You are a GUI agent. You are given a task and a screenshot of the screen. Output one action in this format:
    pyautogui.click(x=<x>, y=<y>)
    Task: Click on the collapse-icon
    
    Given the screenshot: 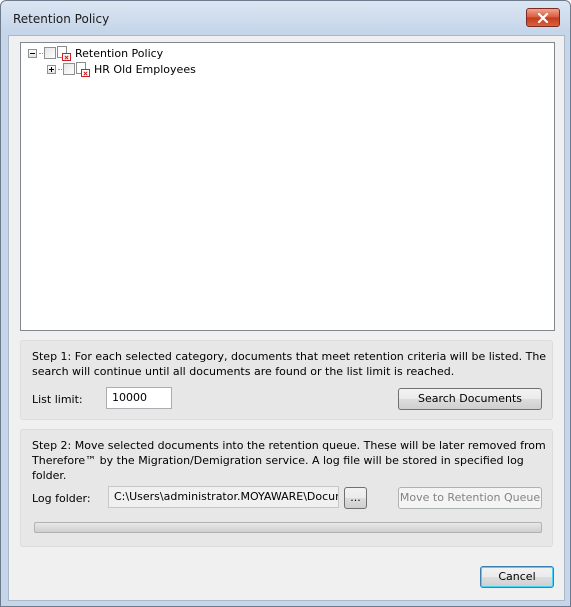 What is the action you would take?
    pyautogui.click(x=32, y=53)
    